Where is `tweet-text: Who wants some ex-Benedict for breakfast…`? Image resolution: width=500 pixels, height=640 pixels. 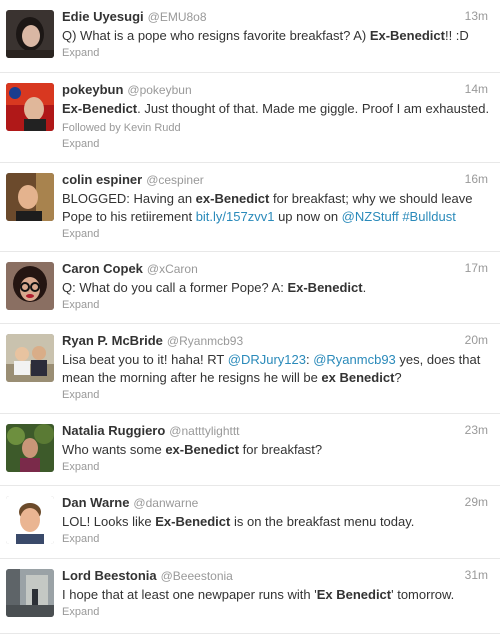 tweet-text: Who wants some ex-Benedict for breakfast… is located at coordinates (277, 450).